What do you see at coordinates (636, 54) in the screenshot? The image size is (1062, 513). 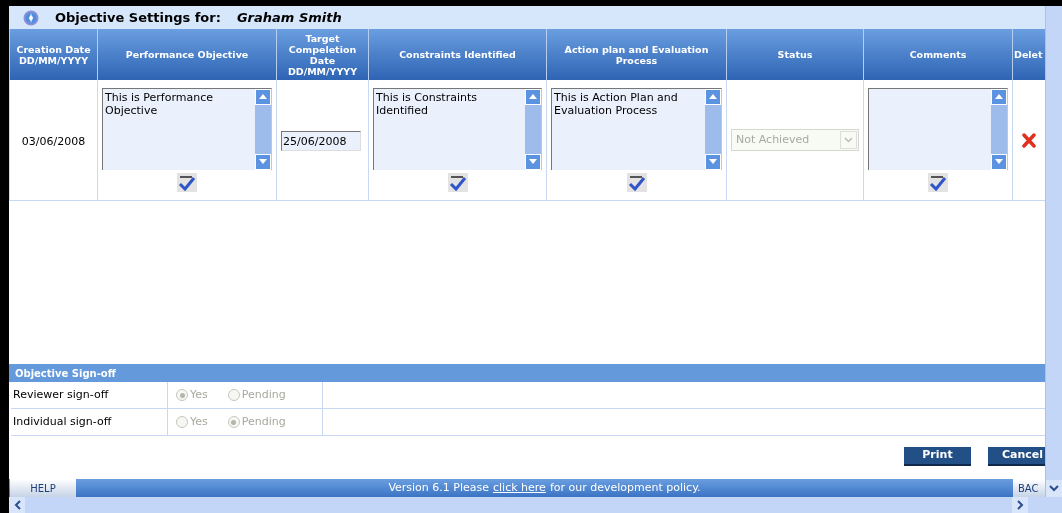 I see `column-header: Action plan and Evaluation Process` at bounding box center [636, 54].